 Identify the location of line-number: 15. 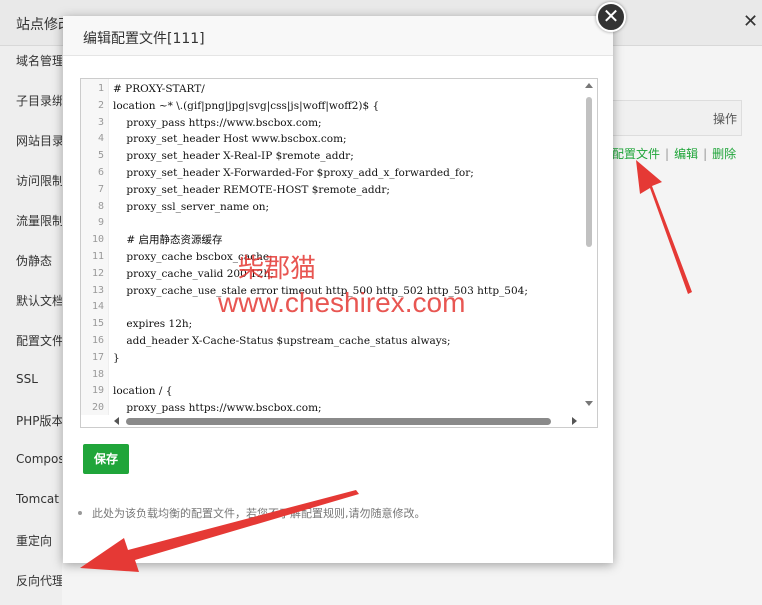
(97, 324).